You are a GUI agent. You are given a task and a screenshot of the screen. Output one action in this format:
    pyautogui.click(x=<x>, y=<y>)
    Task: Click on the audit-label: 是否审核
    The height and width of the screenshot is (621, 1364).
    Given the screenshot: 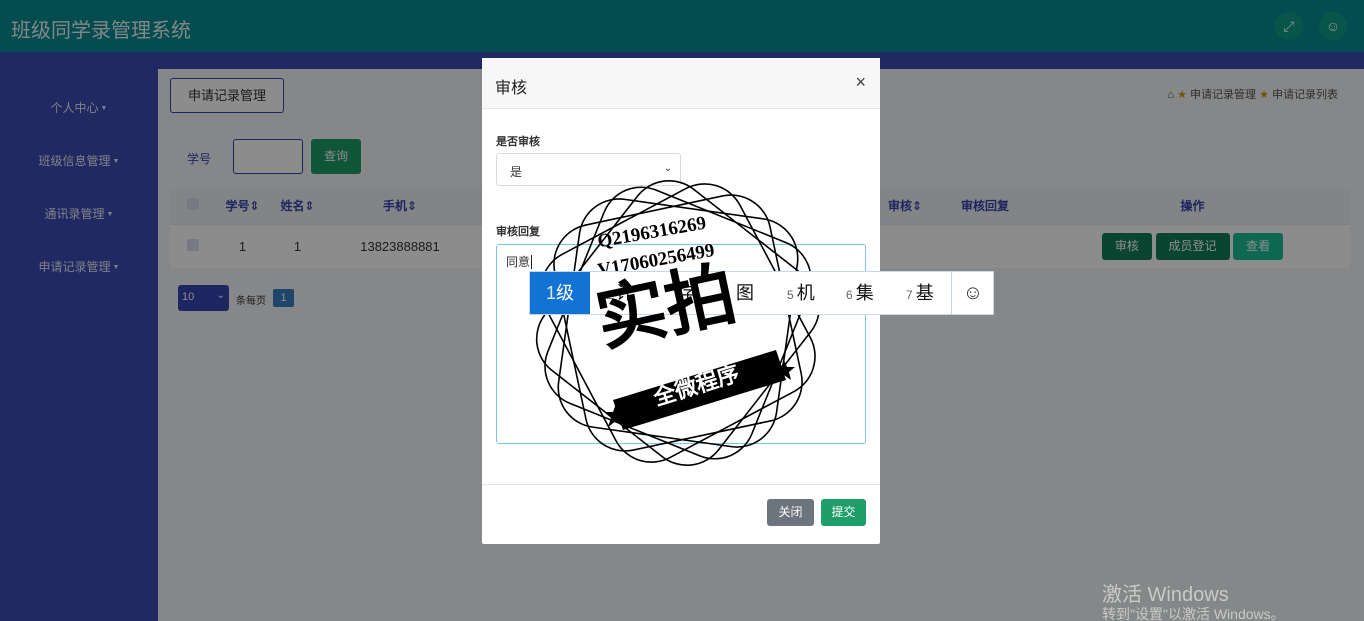 What is the action you would take?
    pyautogui.click(x=518, y=142)
    